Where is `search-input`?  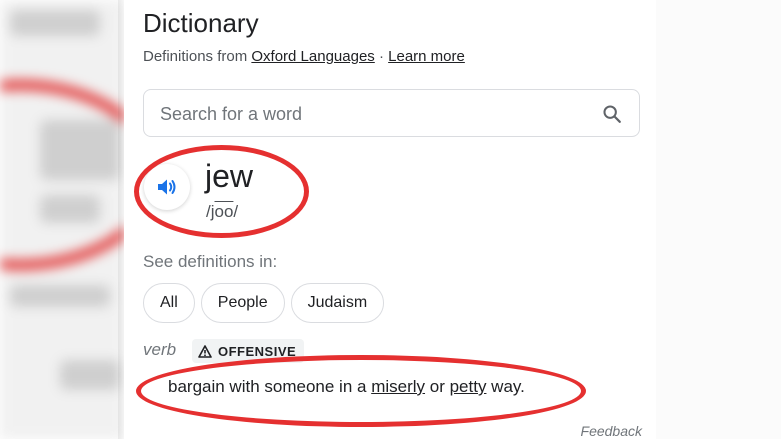
search-input is located at coordinates (370, 114).